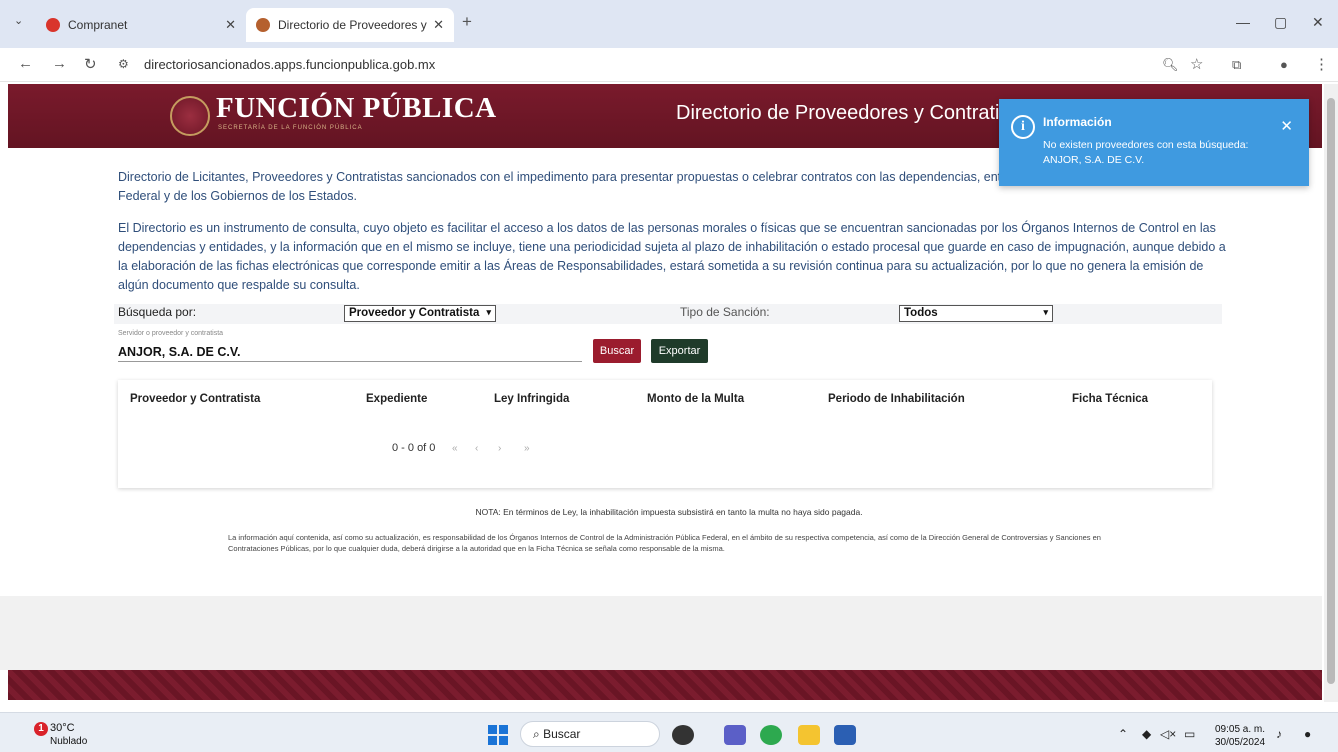 Image resolution: width=1338 pixels, height=752 pixels. I want to click on export-button: Exportar, so click(679, 351).